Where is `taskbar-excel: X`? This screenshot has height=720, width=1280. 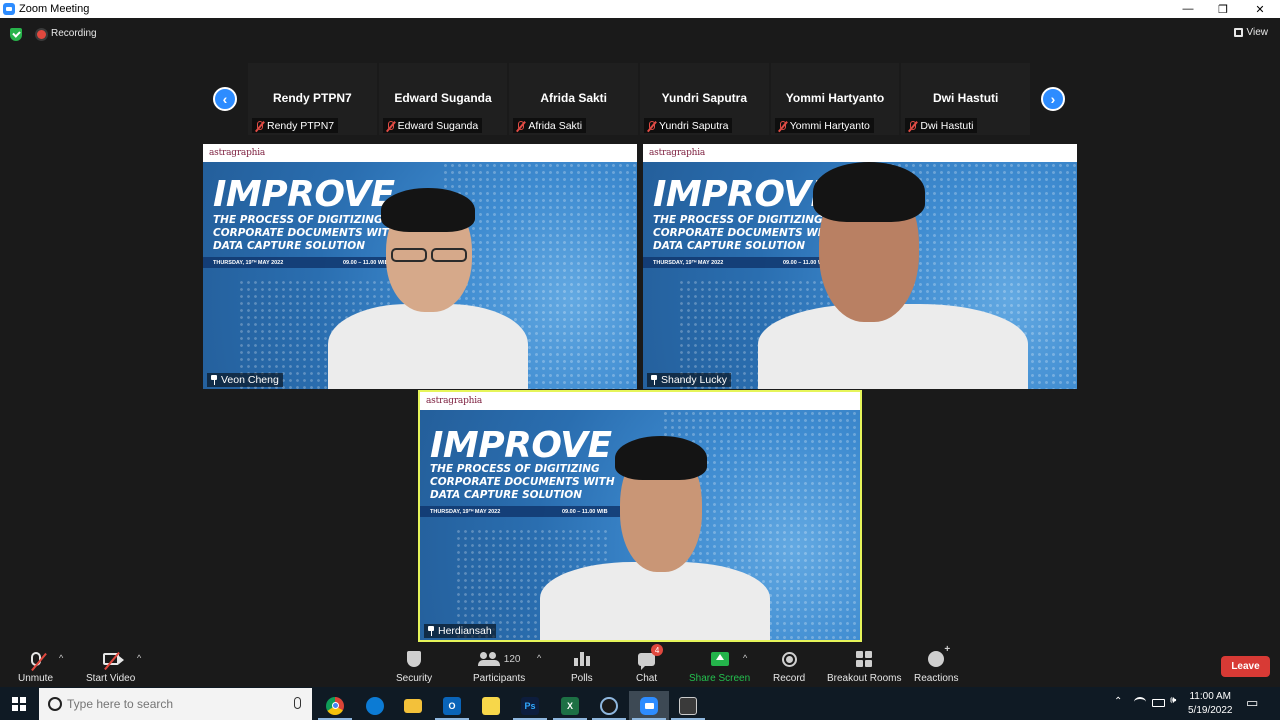
taskbar-excel: X is located at coordinates (570, 705).